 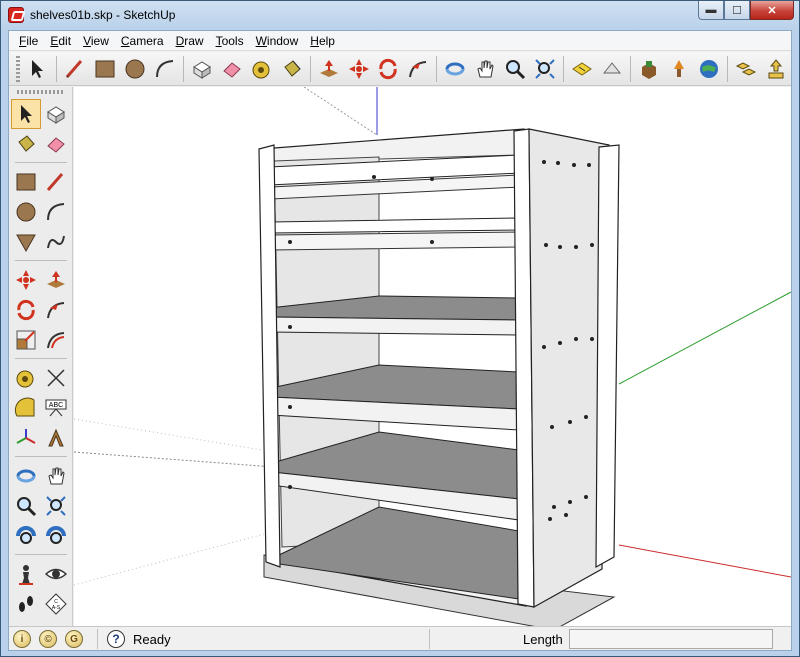 What do you see at coordinates (48, 639) in the screenshot?
I see `credits-icon: ©` at bounding box center [48, 639].